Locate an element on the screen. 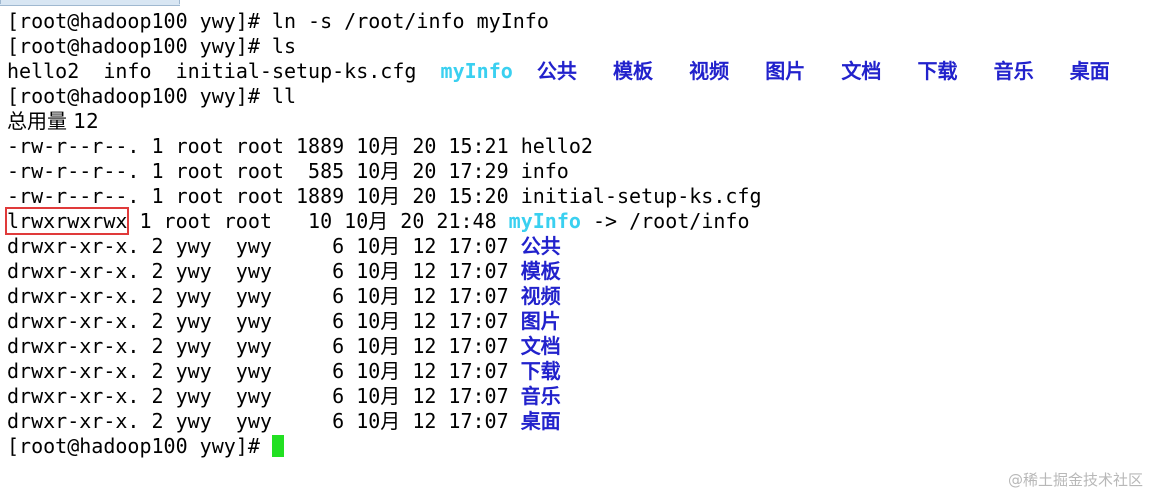 This screenshot has height=498, width=1153. ll-total-line: 总用量 12 is located at coordinates (558, 121).